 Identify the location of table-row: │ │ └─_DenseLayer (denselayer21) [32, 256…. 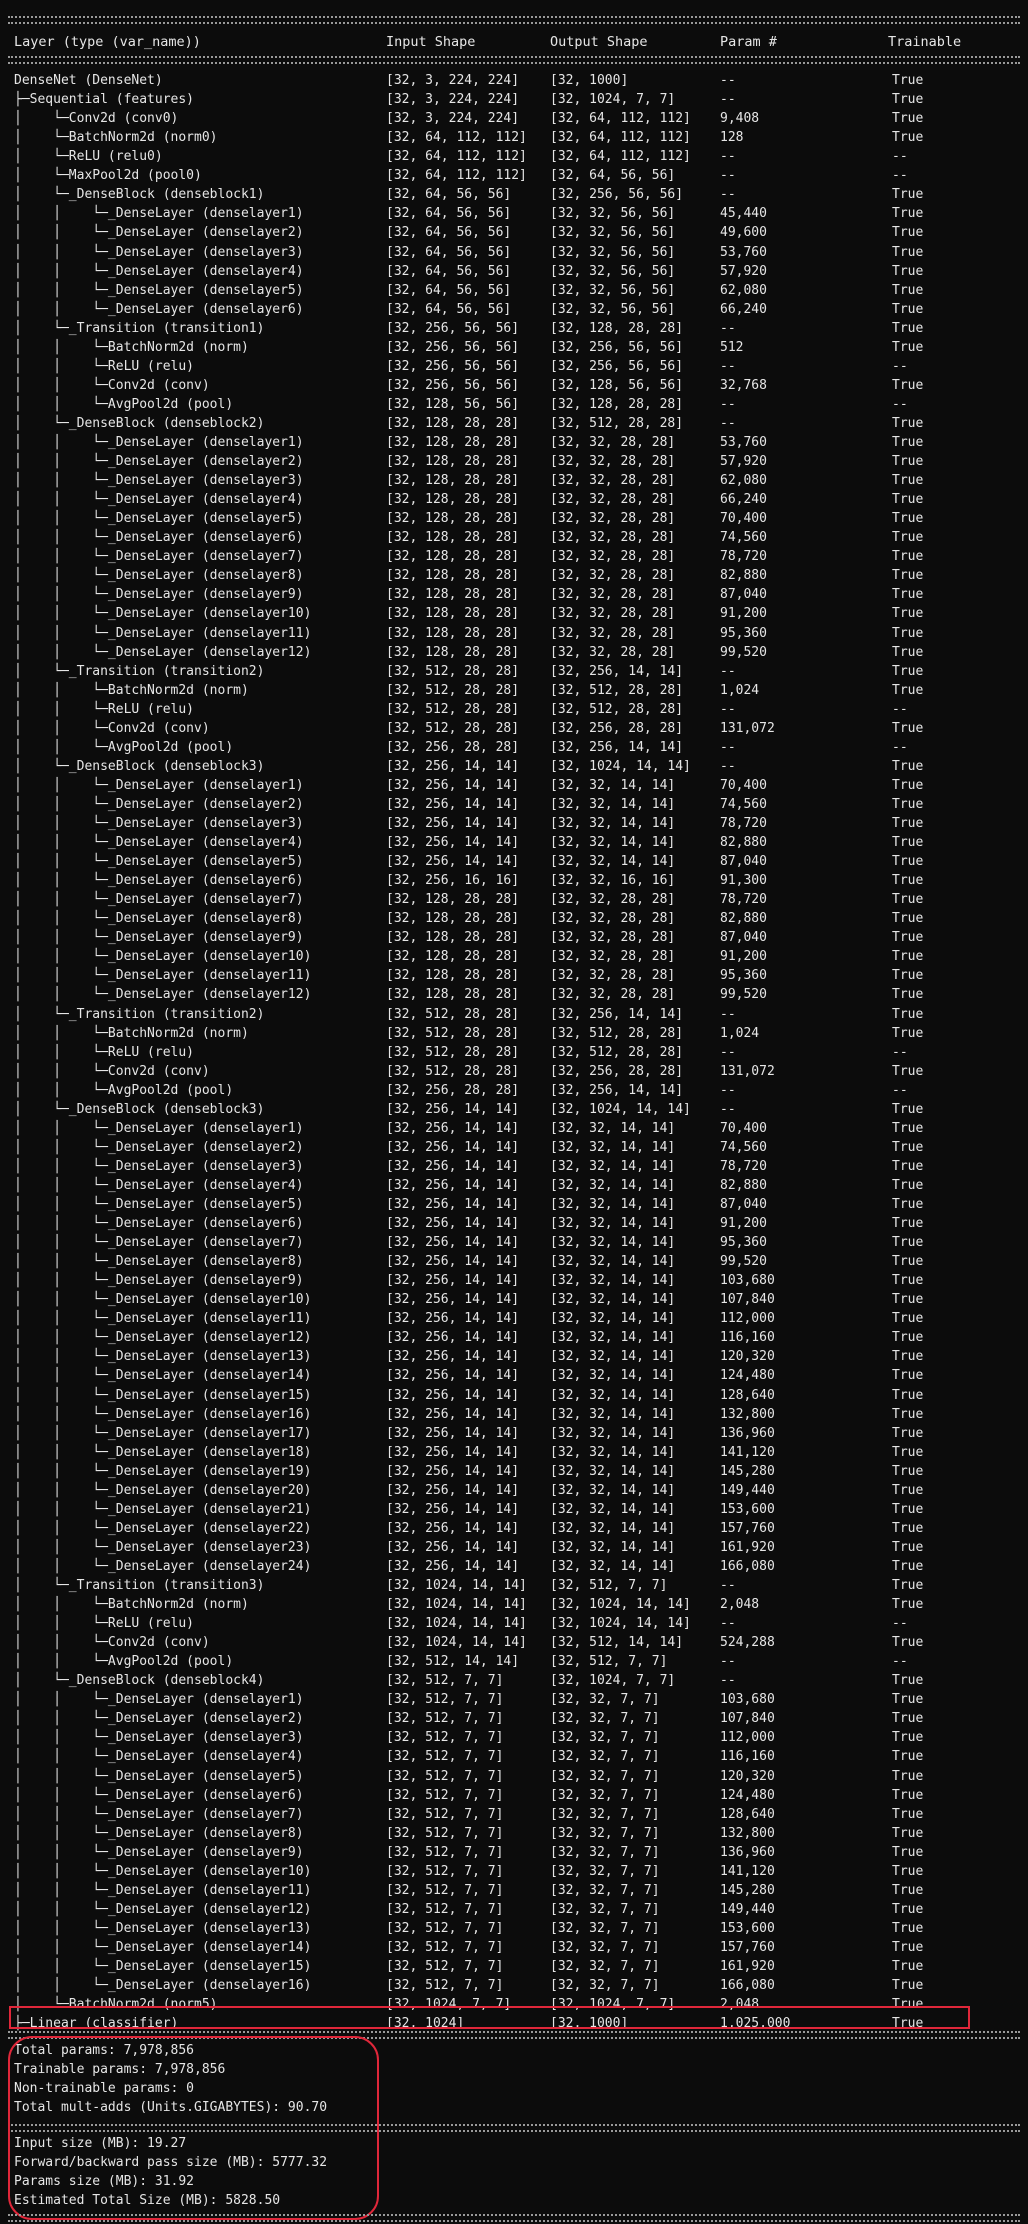
(514, 1509).